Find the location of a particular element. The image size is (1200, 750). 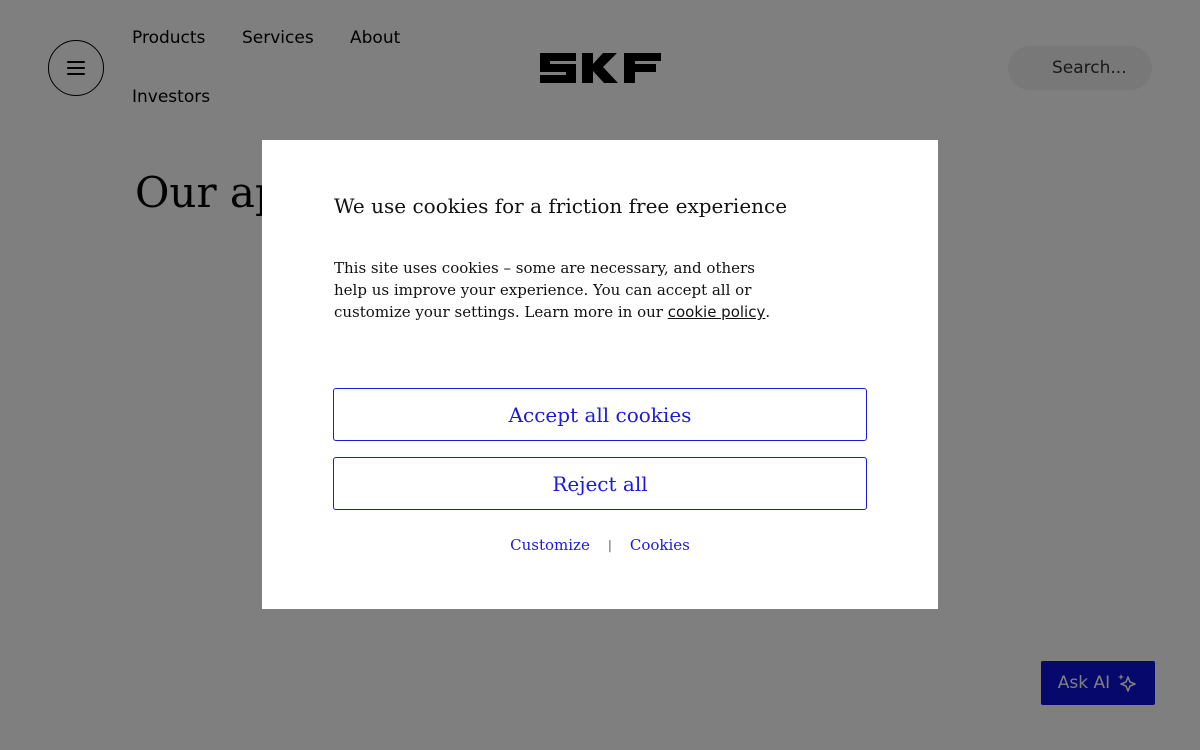

cookie-description-end: . is located at coordinates (768, 312).